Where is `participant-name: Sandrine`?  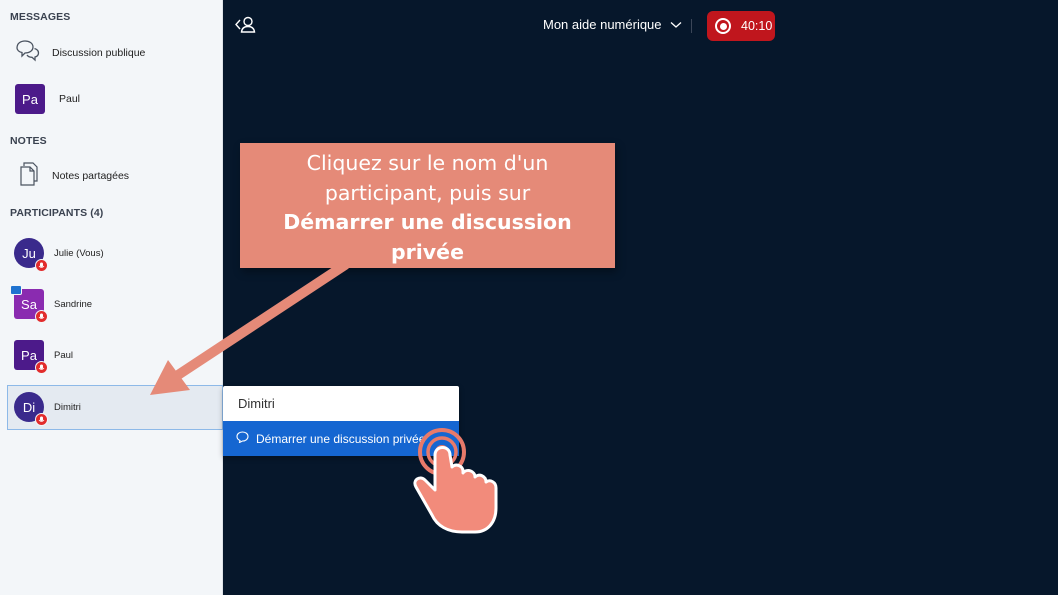
participant-name: Sandrine is located at coordinates (73, 304).